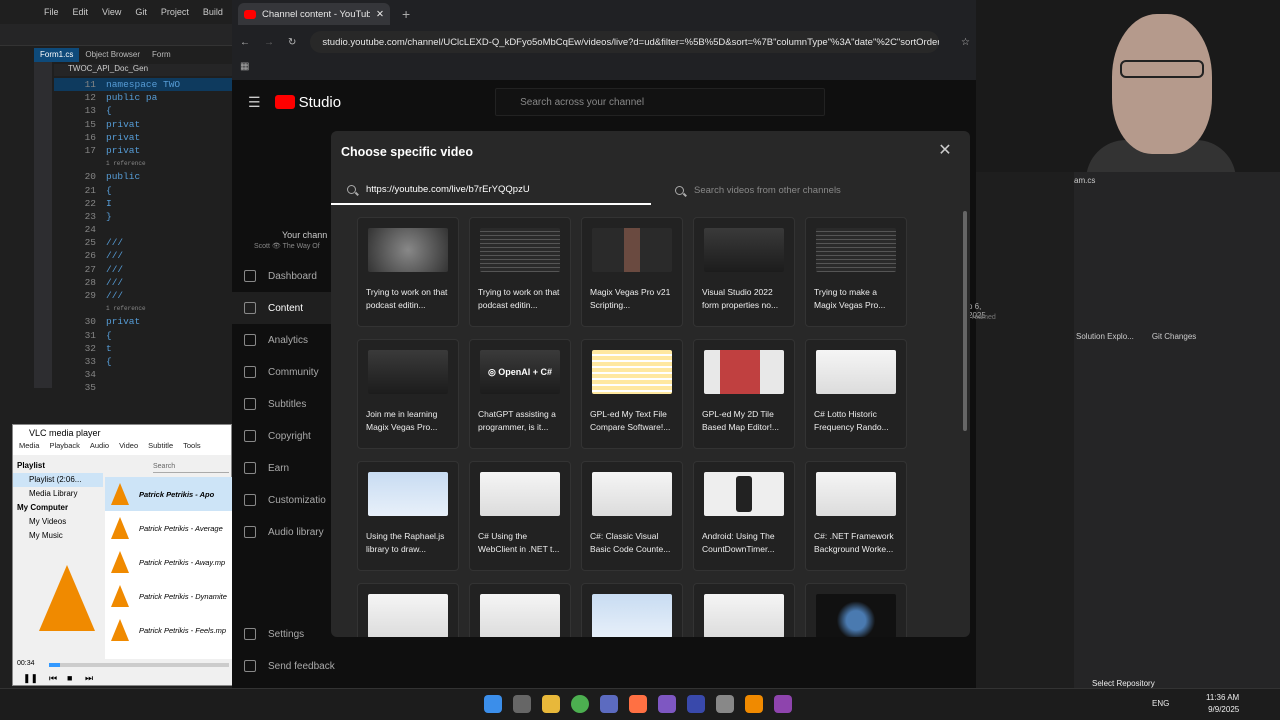 This screenshot has width=1280, height=720. What do you see at coordinates (292, 42) in the screenshot?
I see `reload-icon: ↻` at bounding box center [292, 42].